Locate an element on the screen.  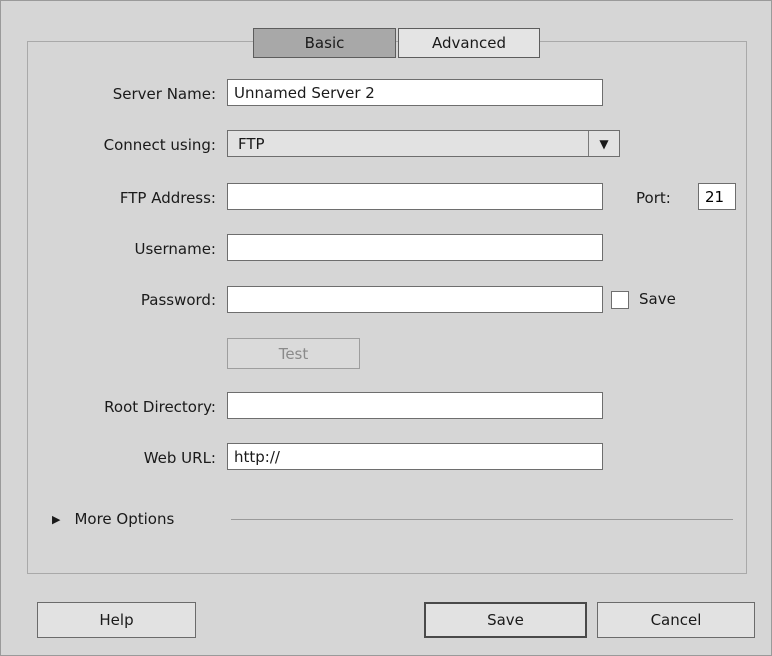
tab-advanced: Advanced is located at coordinates (469, 43).